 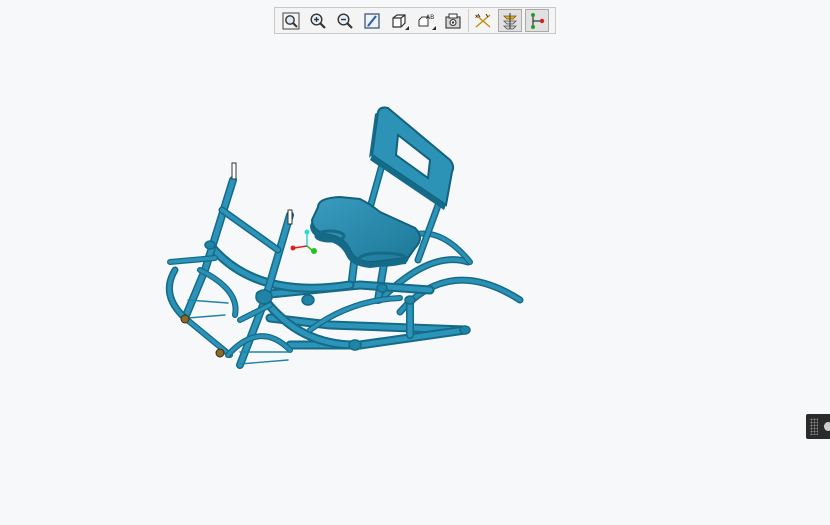 I want to click on panel-icon, so click(x=827, y=426).